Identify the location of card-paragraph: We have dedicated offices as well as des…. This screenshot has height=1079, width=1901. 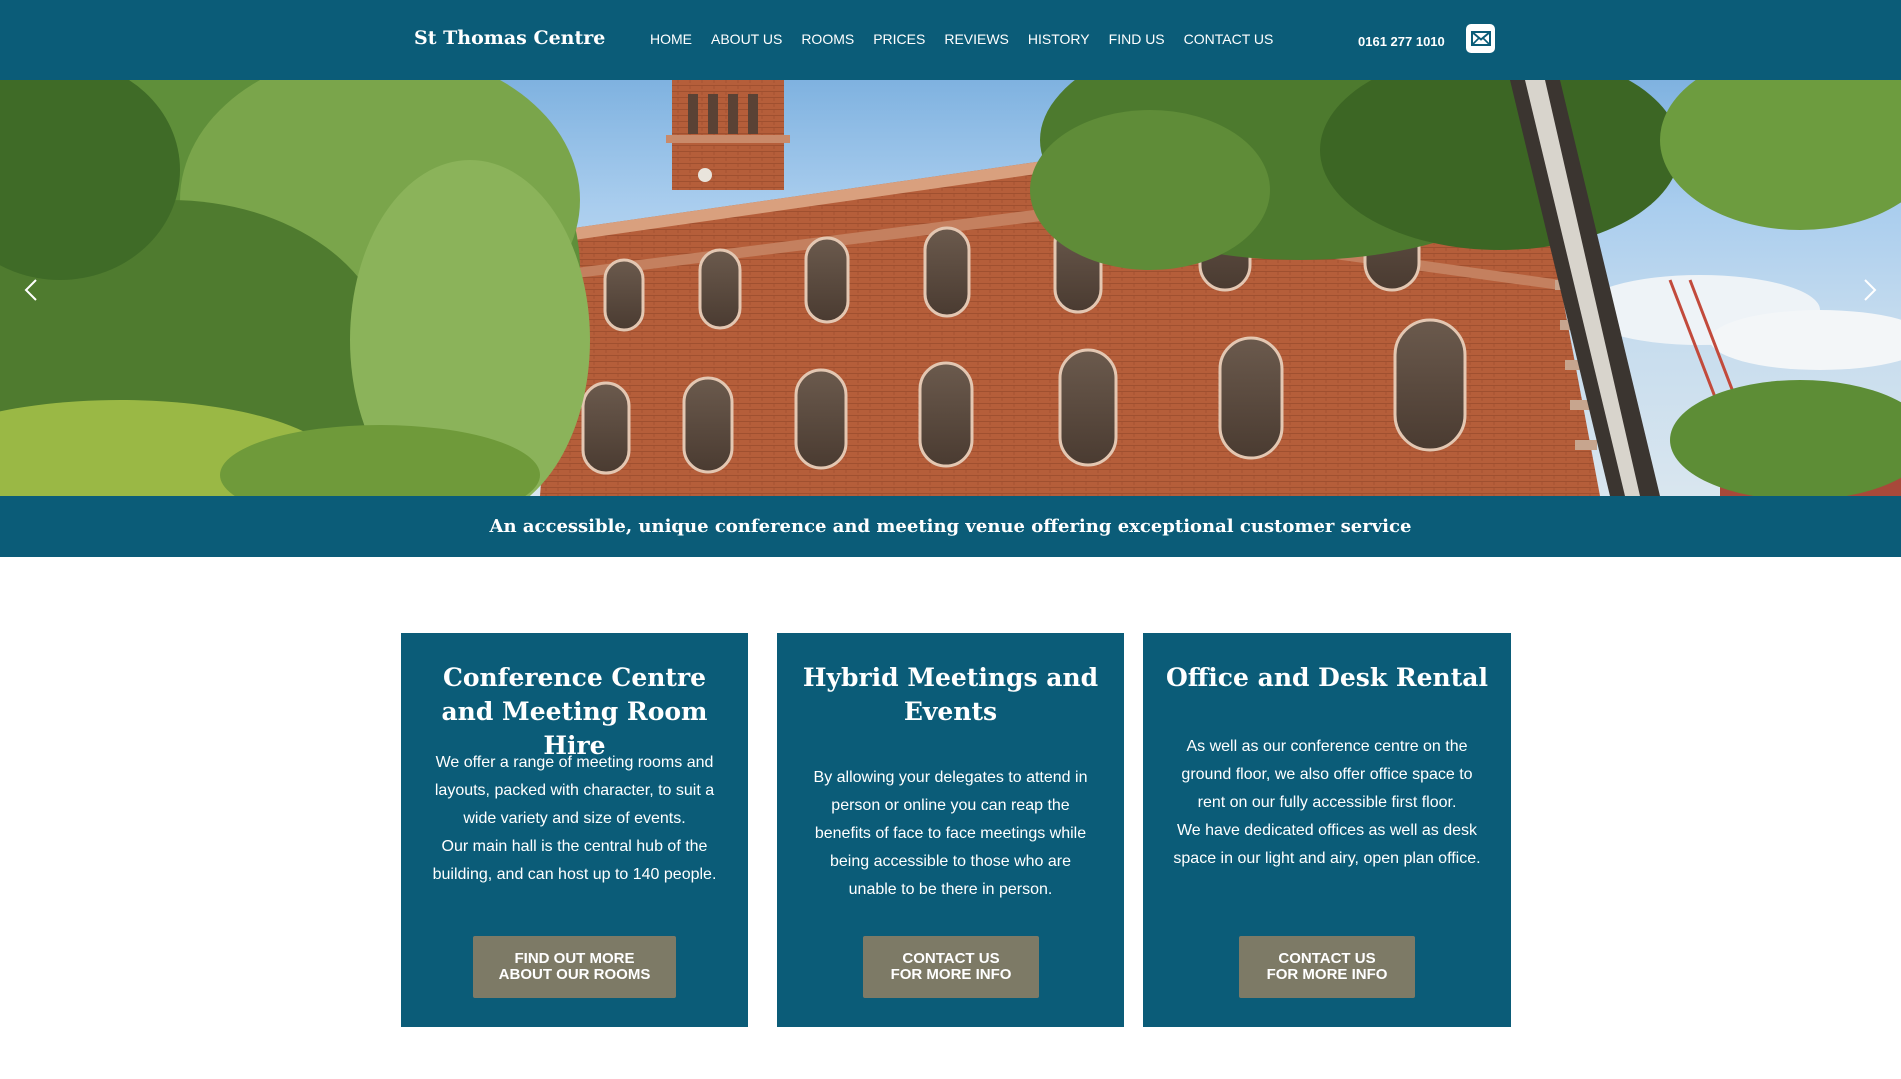
(1327, 844).